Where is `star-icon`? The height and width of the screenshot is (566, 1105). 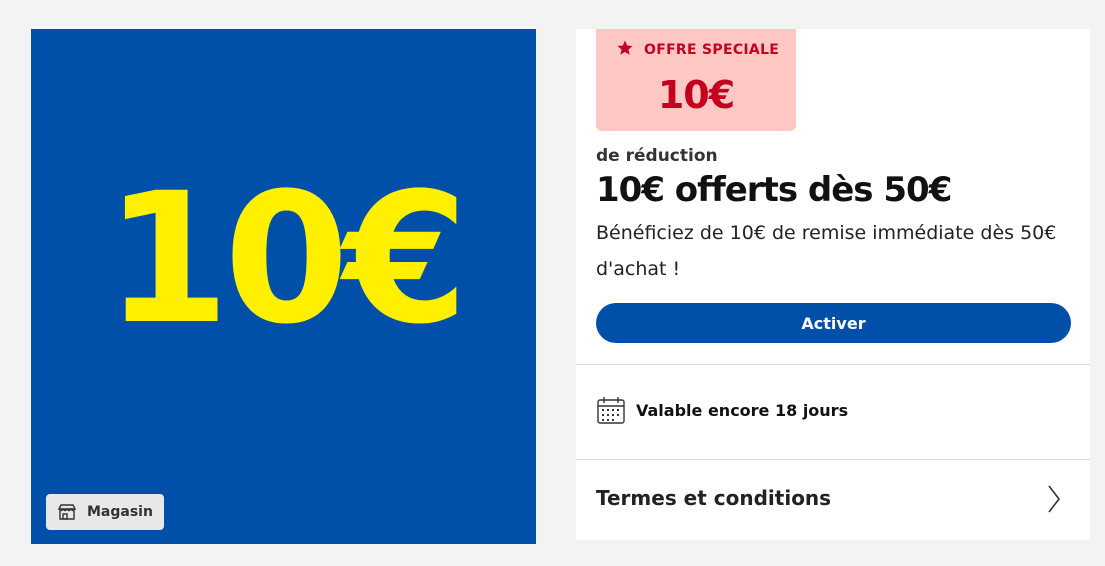 star-icon is located at coordinates (625, 50).